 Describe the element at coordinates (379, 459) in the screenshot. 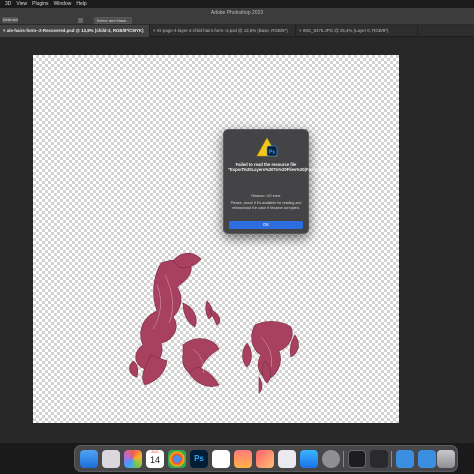

I see `window-preview-icon` at that location.